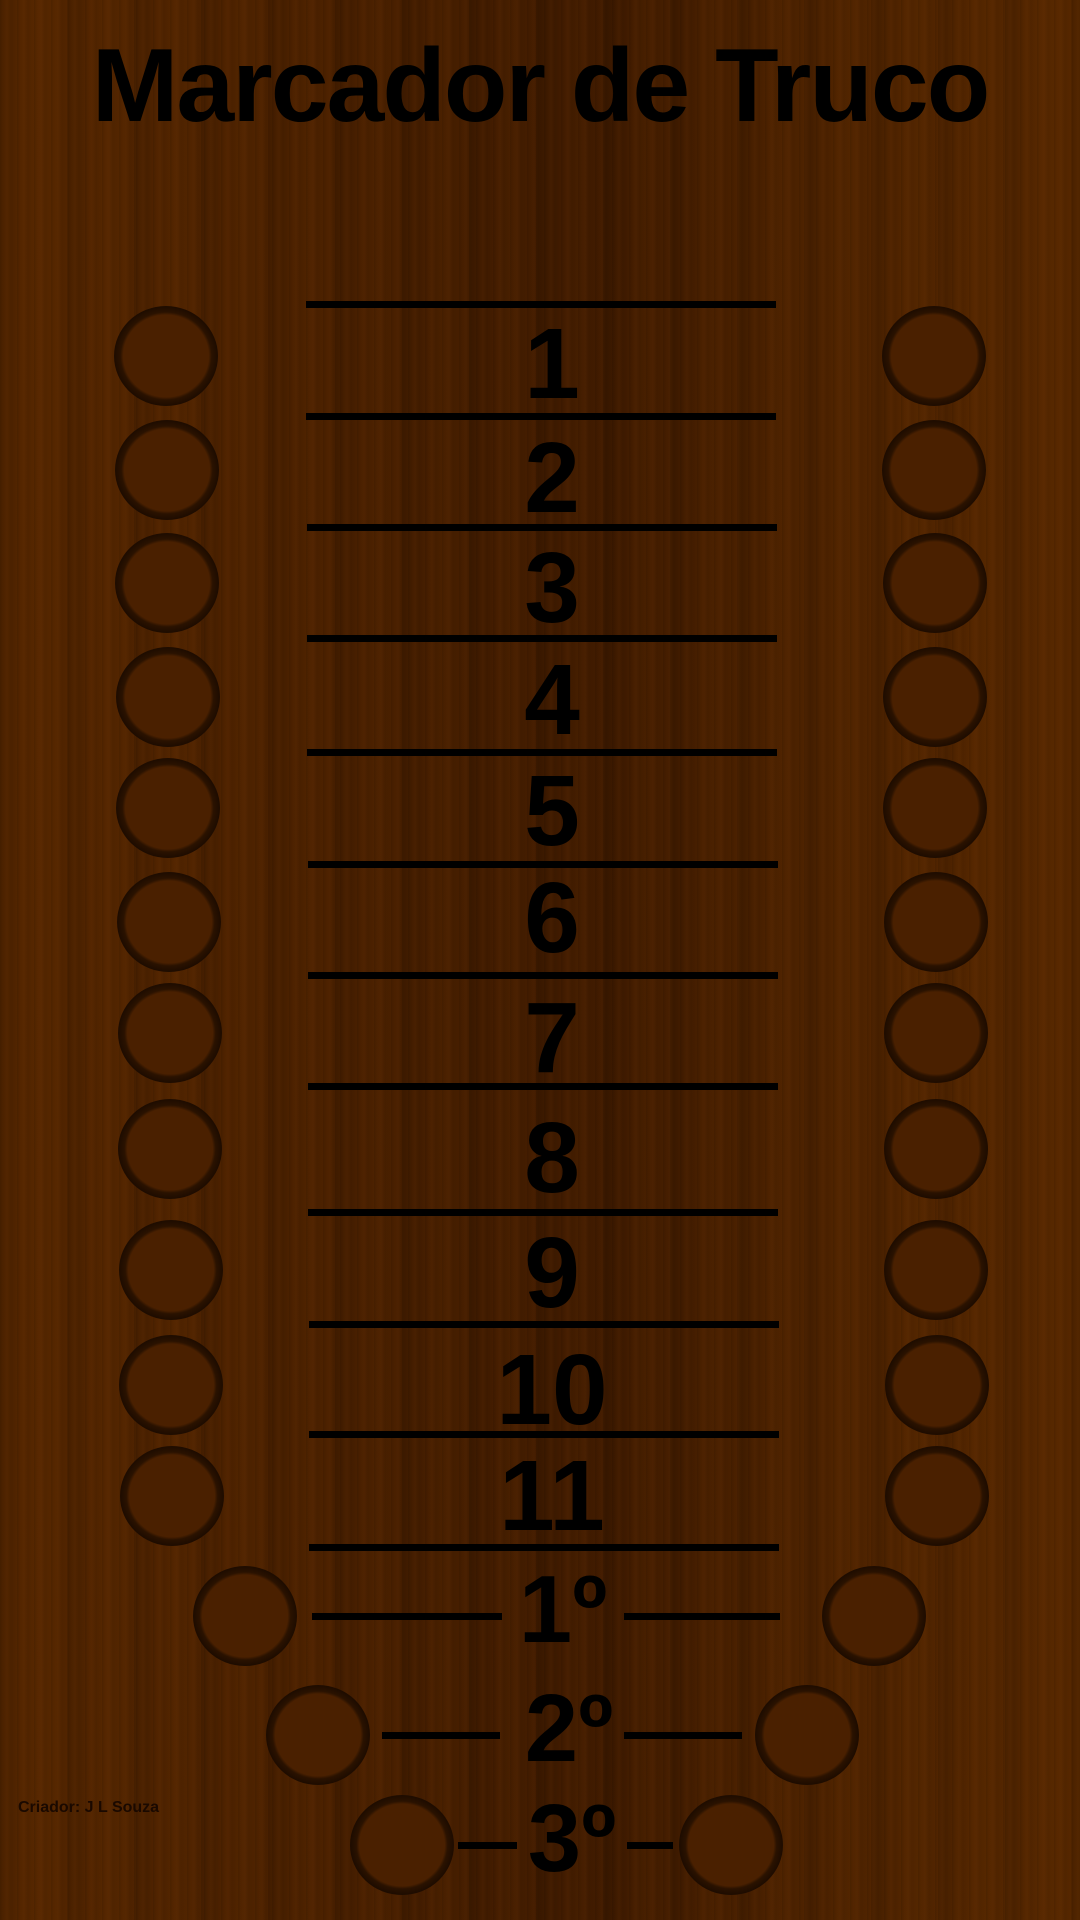 The height and width of the screenshot is (1920, 1080). What do you see at coordinates (552, 1038) in the screenshot?
I see `score-number-7: 7` at bounding box center [552, 1038].